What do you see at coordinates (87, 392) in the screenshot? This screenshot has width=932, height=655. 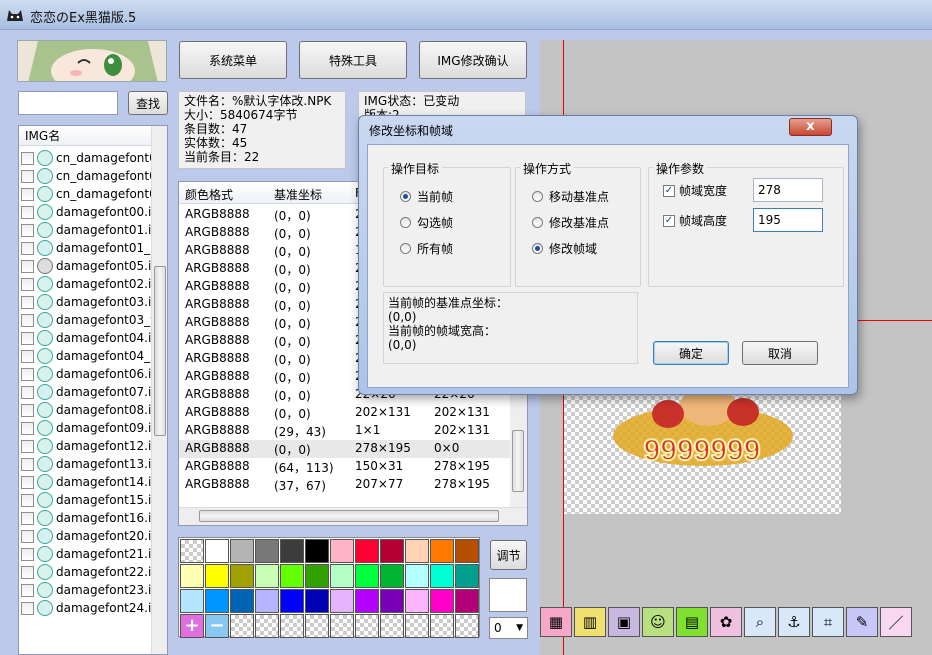 I see `img-list-item: damagefont07.im` at bounding box center [87, 392].